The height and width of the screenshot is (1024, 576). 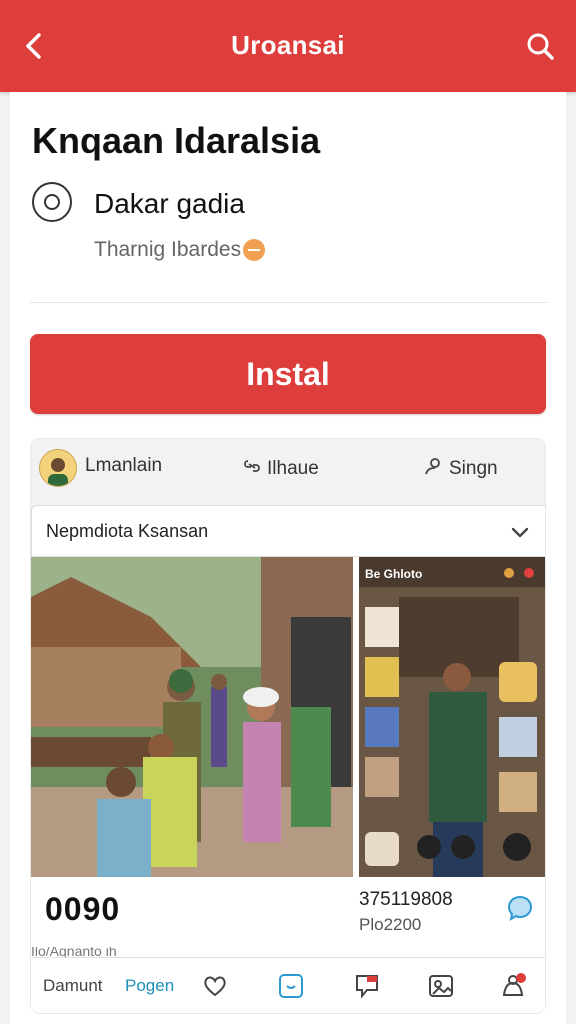 What do you see at coordinates (390, 924) in the screenshot?
I see `stats-sub: Plo2200` at bounding box center [390, 924].